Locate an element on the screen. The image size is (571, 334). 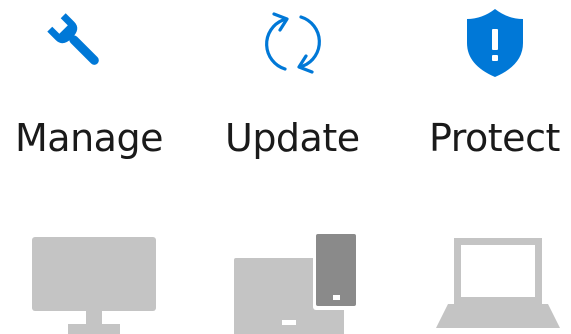
desktop-monitor-icon is located at coordinates (94, 285).